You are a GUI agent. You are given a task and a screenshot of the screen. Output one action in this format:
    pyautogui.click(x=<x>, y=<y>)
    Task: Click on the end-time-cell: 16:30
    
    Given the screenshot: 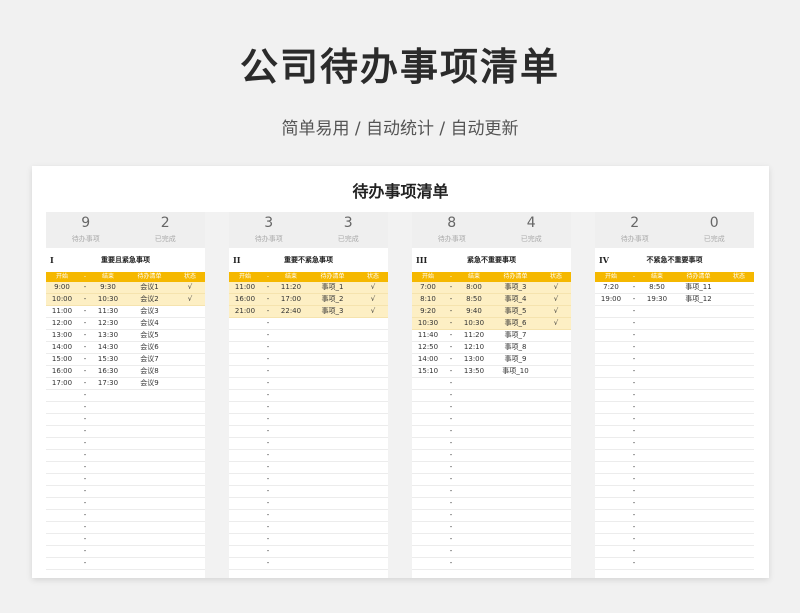 What is the action you would take?
    pyautogui.click(x=108, y=371)
    